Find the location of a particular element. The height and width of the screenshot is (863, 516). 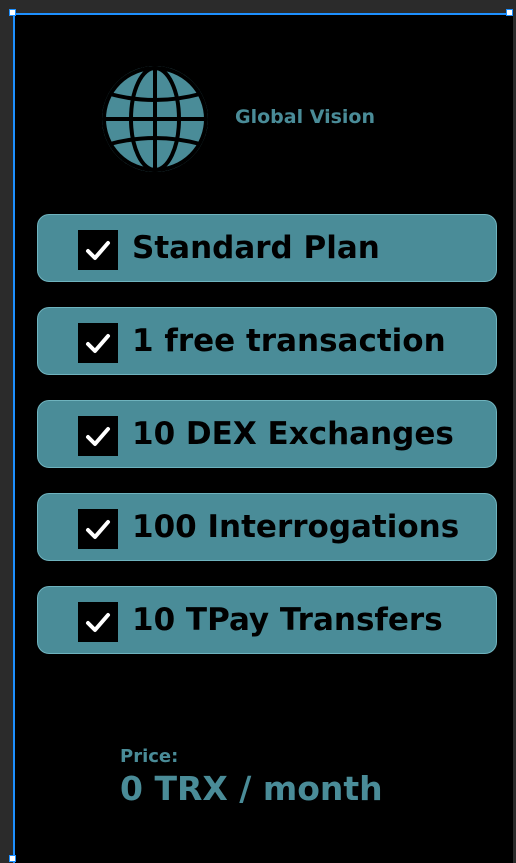

resize-handle-top-left is located at coordinates (12, 12).